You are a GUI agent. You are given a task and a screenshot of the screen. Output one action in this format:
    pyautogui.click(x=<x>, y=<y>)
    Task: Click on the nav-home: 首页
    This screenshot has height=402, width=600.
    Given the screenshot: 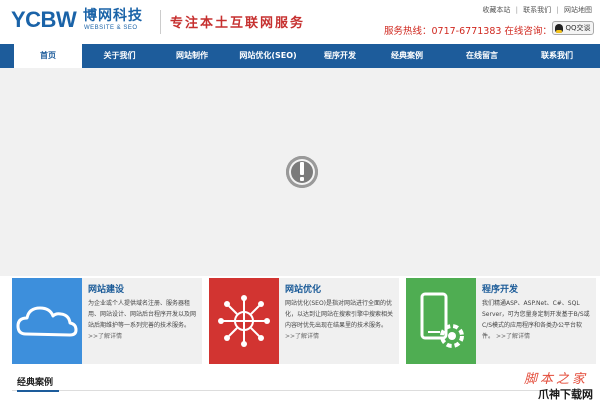 What is the action you would take?
    pyautogui.click(x=48, y=56)
    